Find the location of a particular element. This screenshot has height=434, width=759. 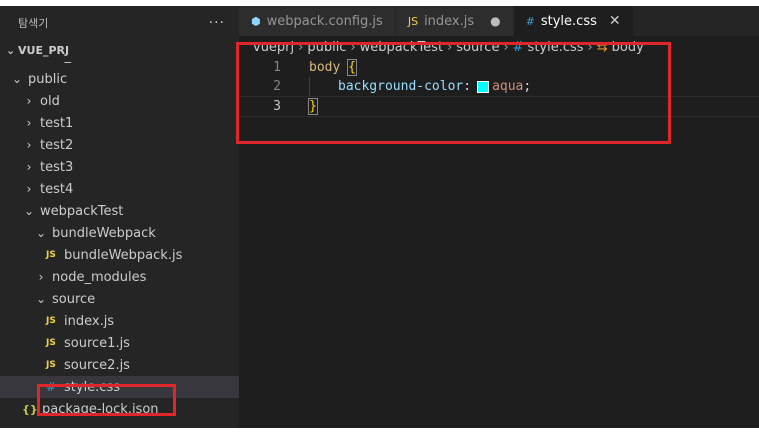

tree-item-label: webpackTest is located at coordinates (82, 211).